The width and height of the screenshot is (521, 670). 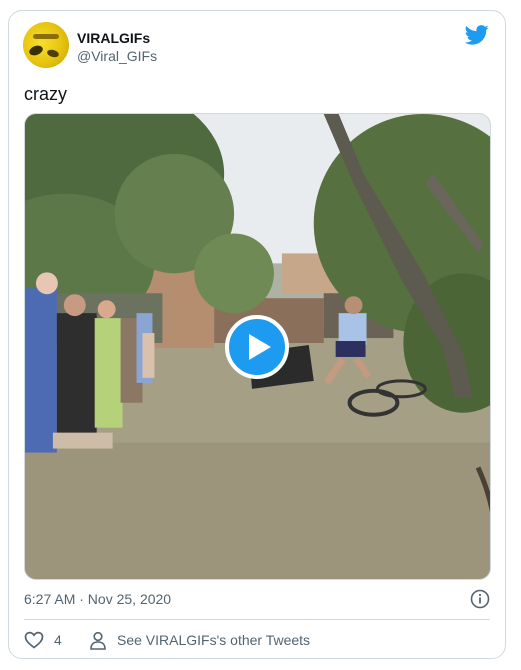 I want to click on like-button: 4, so click(x=43, y=640).